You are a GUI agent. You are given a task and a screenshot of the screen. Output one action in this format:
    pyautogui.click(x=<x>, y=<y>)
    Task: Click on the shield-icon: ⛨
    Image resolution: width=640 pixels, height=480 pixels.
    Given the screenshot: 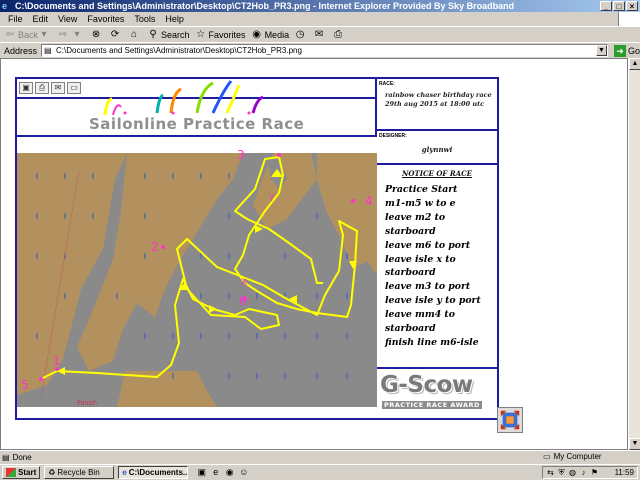 What is the action you would take?
    pyautogui.click(x=561, y=472)
    